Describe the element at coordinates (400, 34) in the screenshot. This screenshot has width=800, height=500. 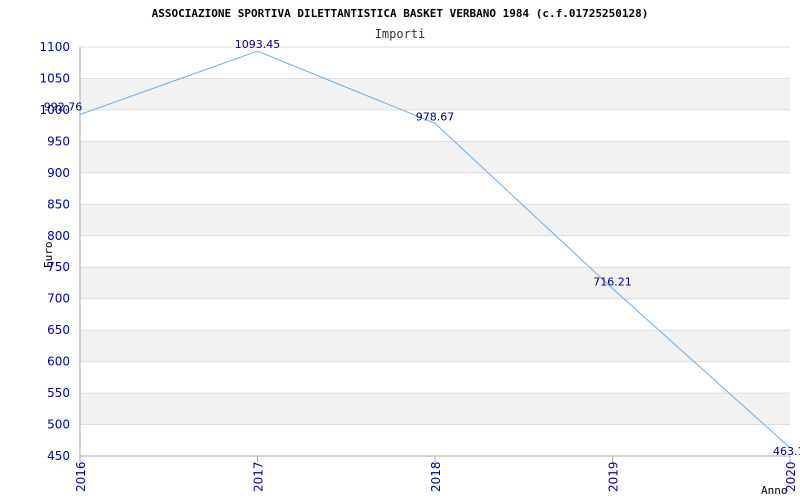
I see `chart-subtitle: Importi` at that location.